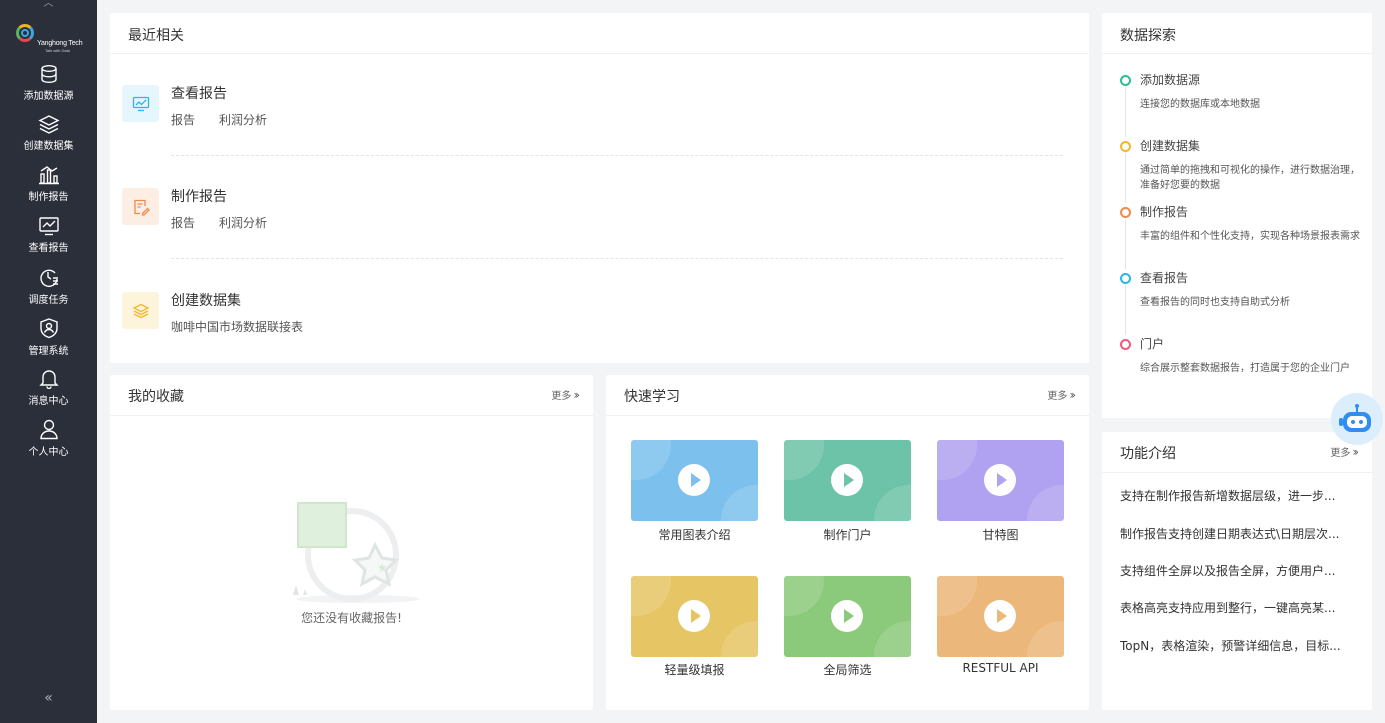 The width and height of the screenshot is (1385, 723). Describe the element at coordinates (597, 203) in the screenshot. I see `recent-item: 制作报告 报告 利润分析` at that location.